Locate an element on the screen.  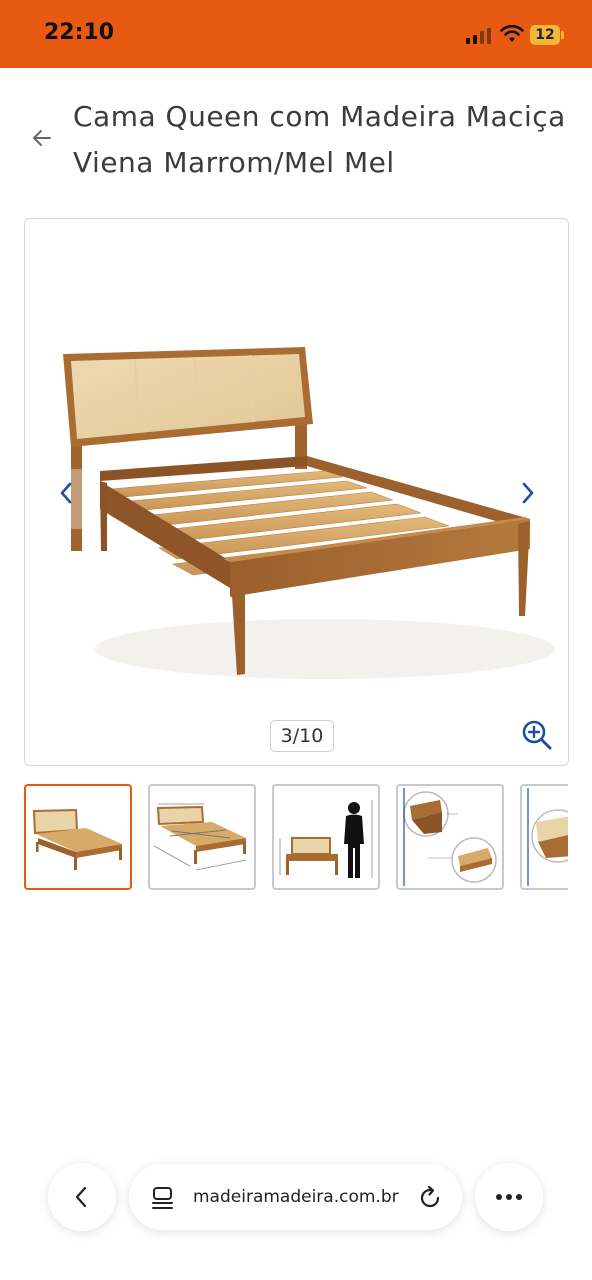
more-options-button is located at coordinates (509, 1197).